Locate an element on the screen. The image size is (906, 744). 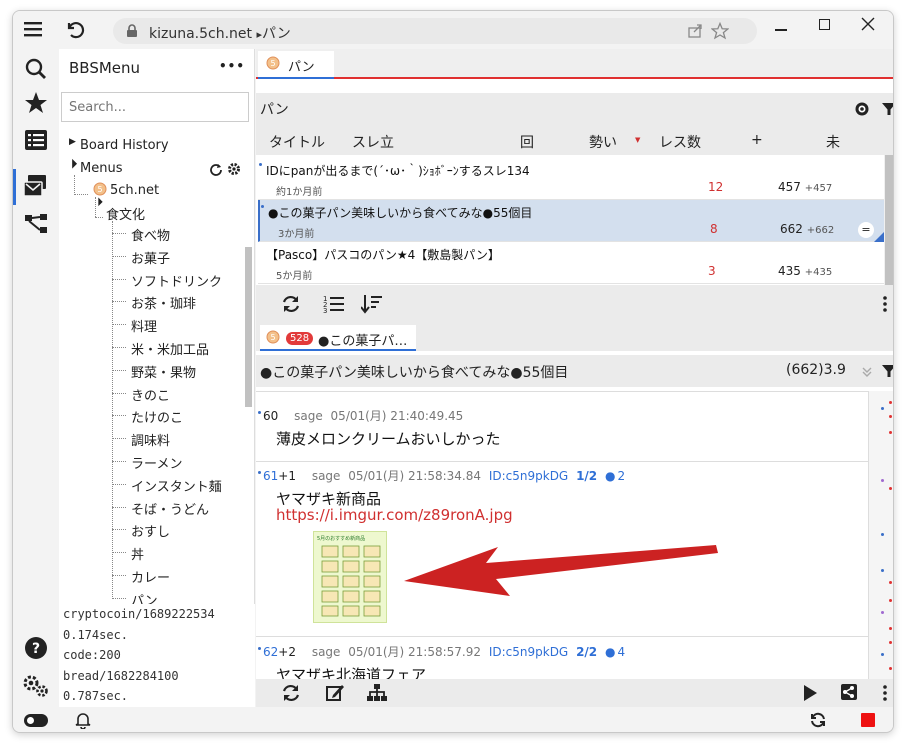
sort-icon is located at coordinates (371, 306).